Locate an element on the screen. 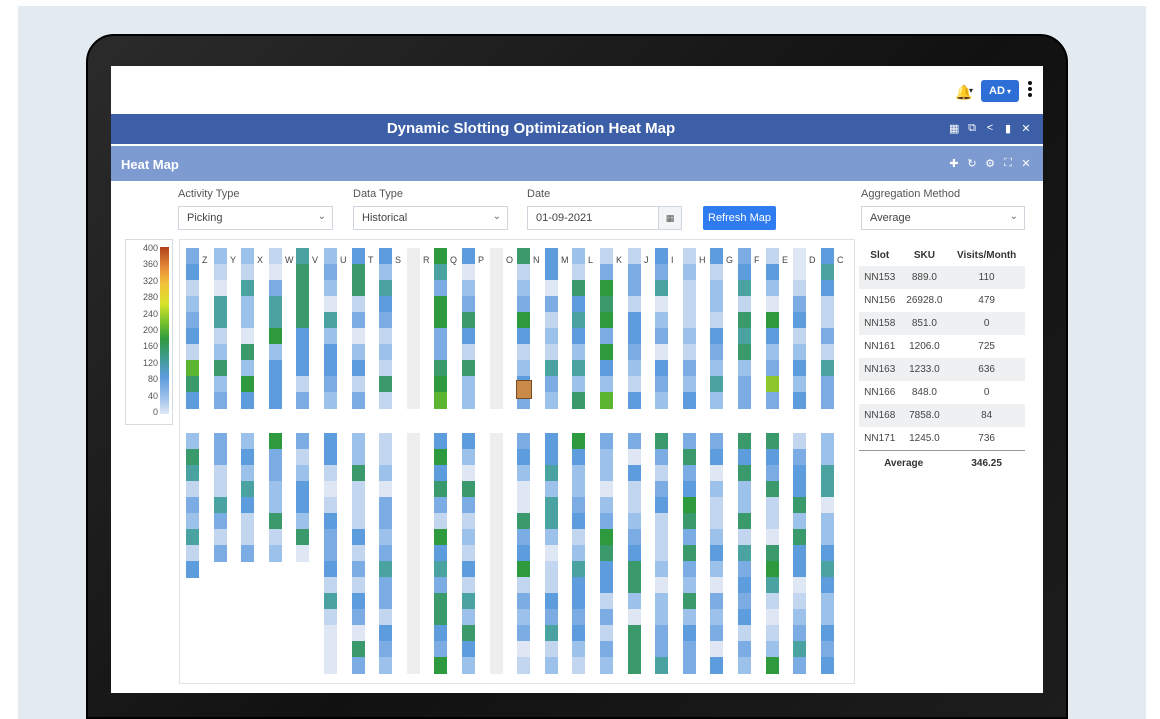  copy-icon: ⧉ is located at coordinates (972, 128).